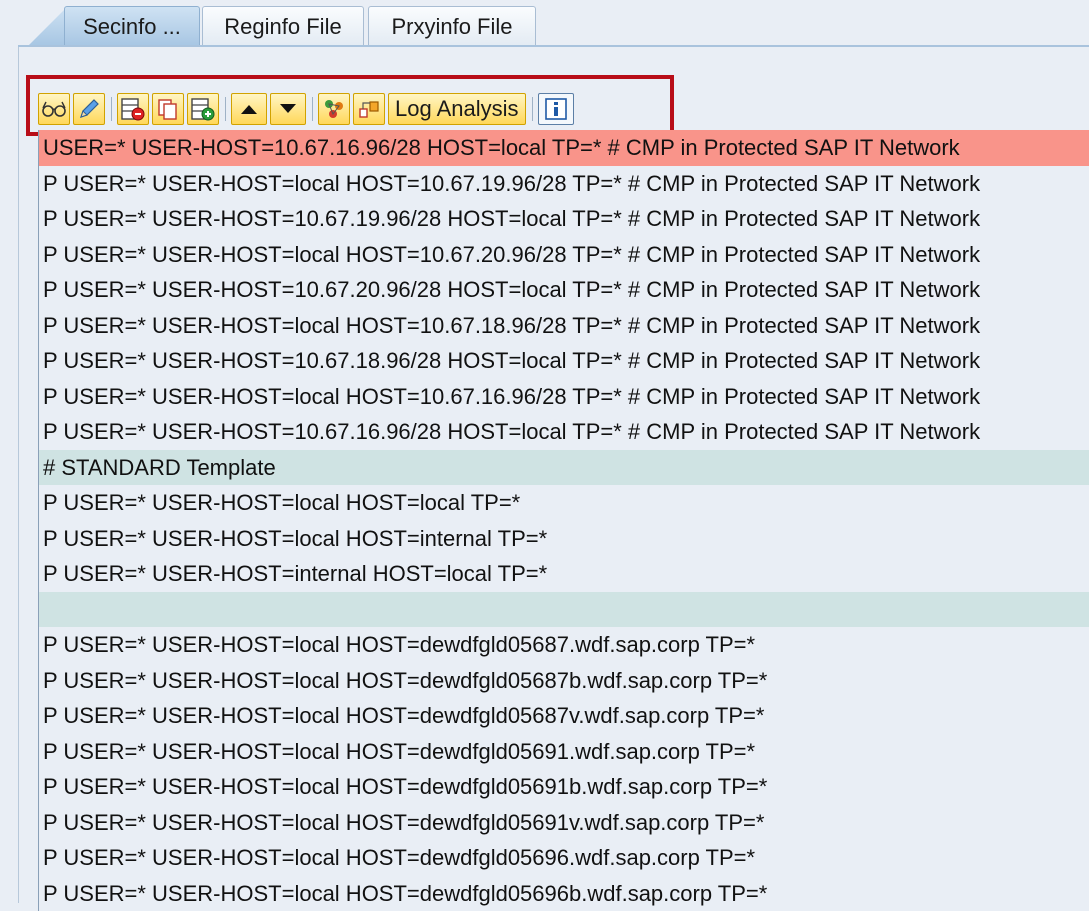 This screenshot has height=911, width=1089. I want to click on hierarchy-icon, so click(369, 109).